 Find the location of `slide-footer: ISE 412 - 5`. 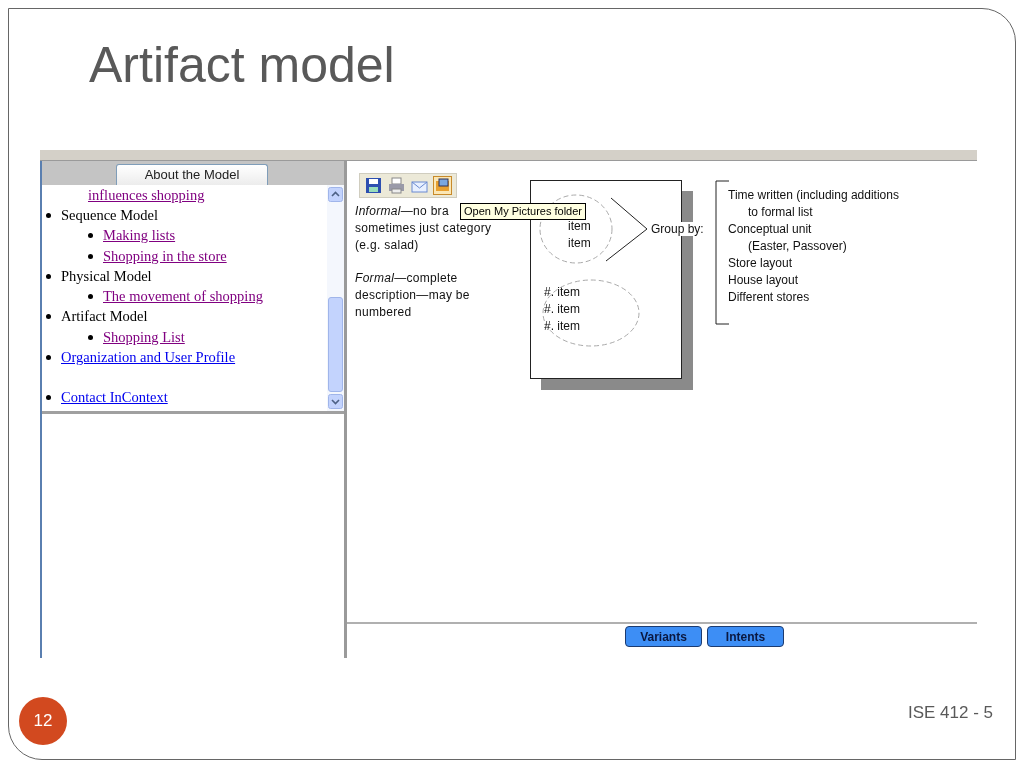

slide-footer: ISE 412 - 5 is located at coordinates (950, 713).